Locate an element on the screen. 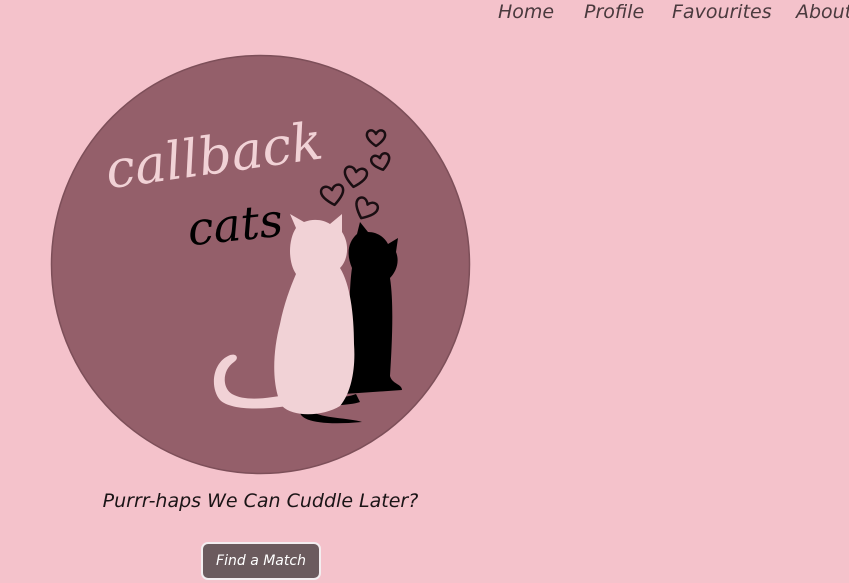 The width and height of the screenshot is (849, 583). hero-tagline: Purrr-haps We Can Cuddle Later? is located at coordinates (260, 501).